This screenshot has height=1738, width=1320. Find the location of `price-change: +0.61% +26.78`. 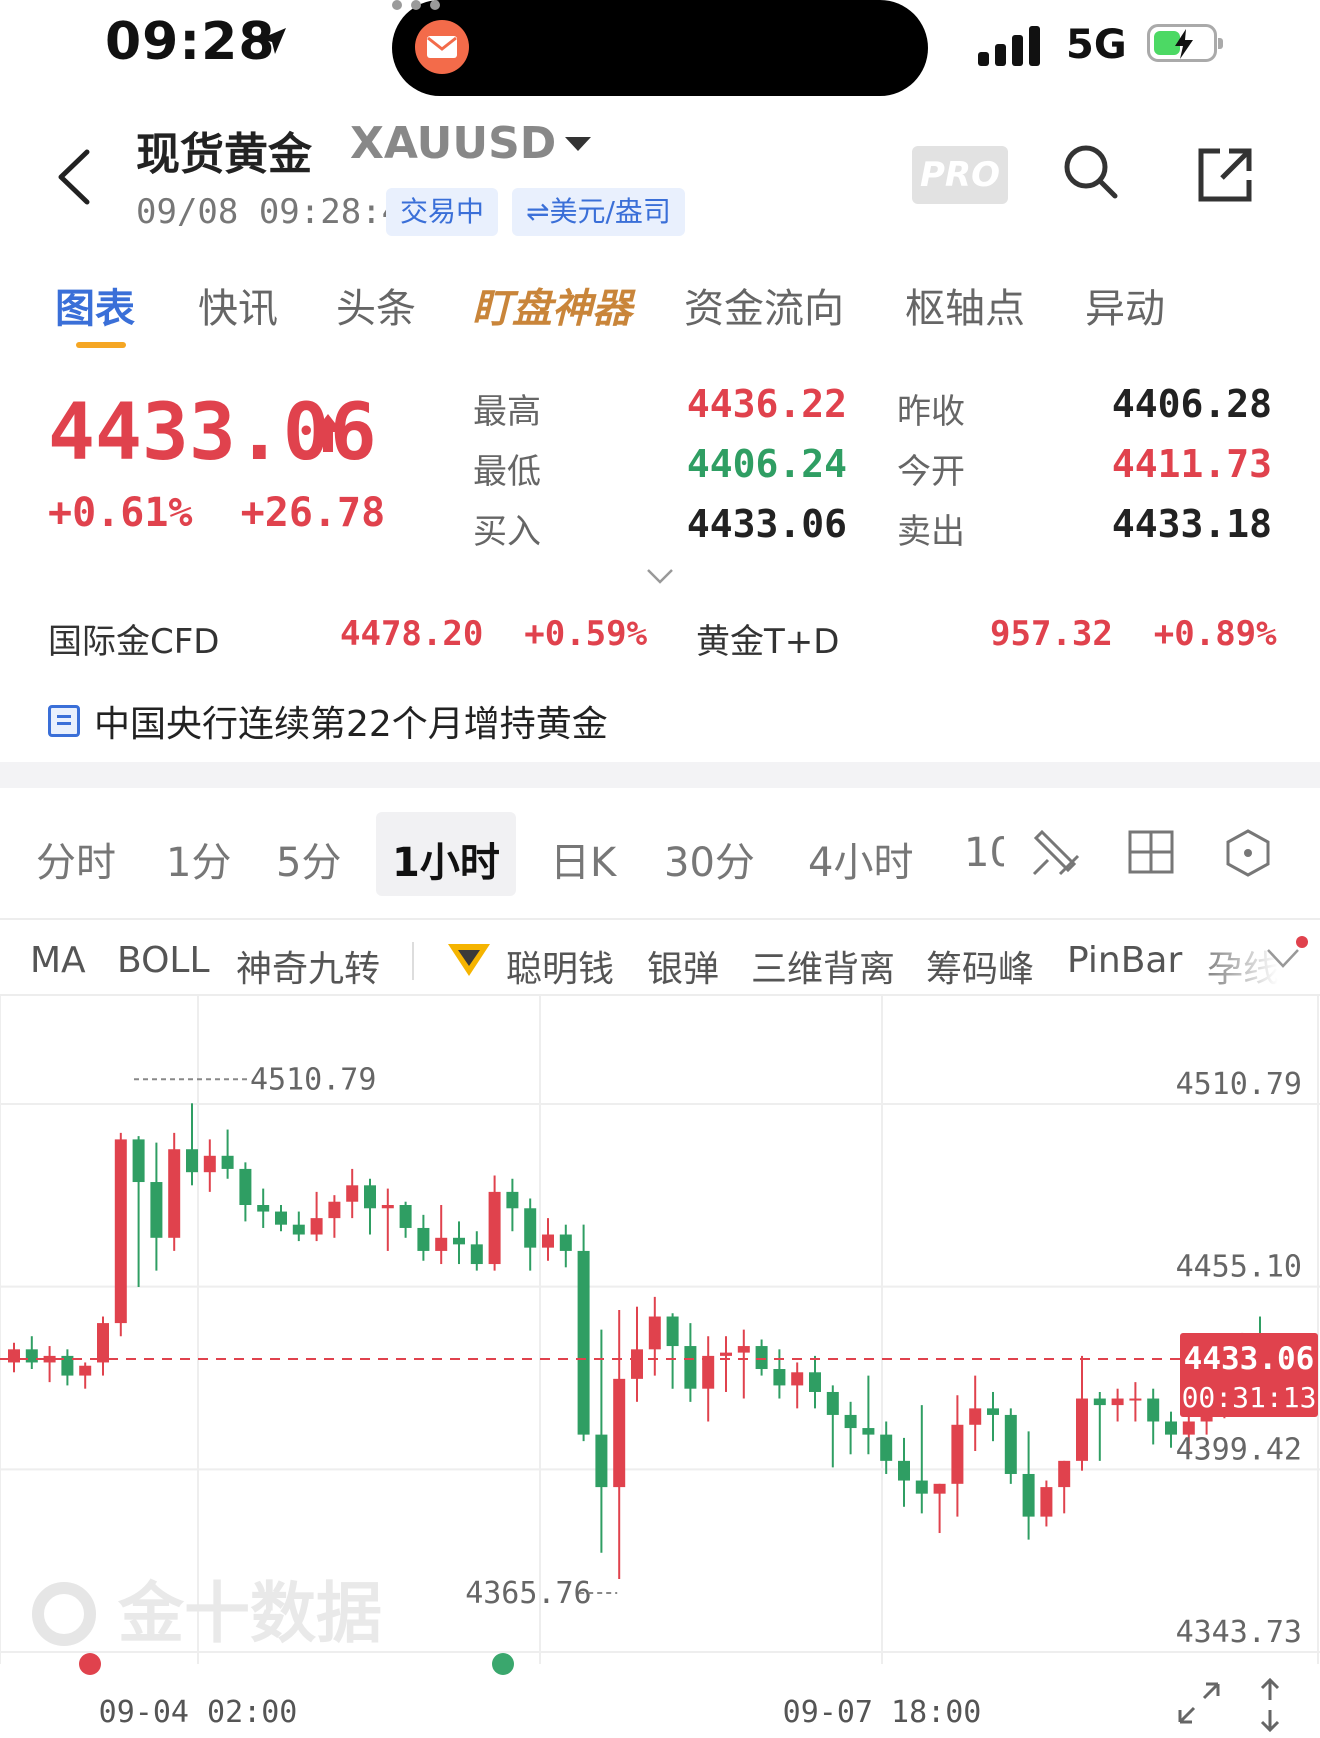

price-change: +0.61% +26.78 is located at coordinates (216, 513).